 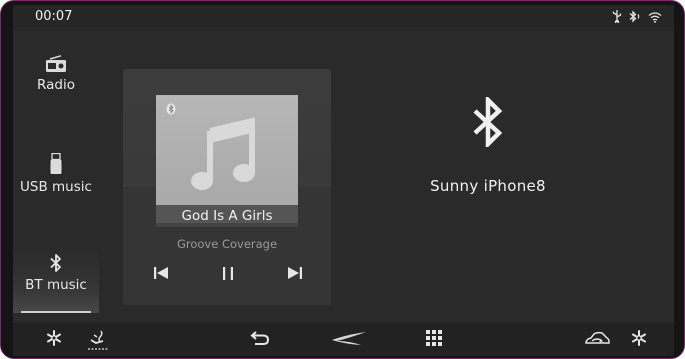 I want to click on usb-icon, so click(x=617, y=16).